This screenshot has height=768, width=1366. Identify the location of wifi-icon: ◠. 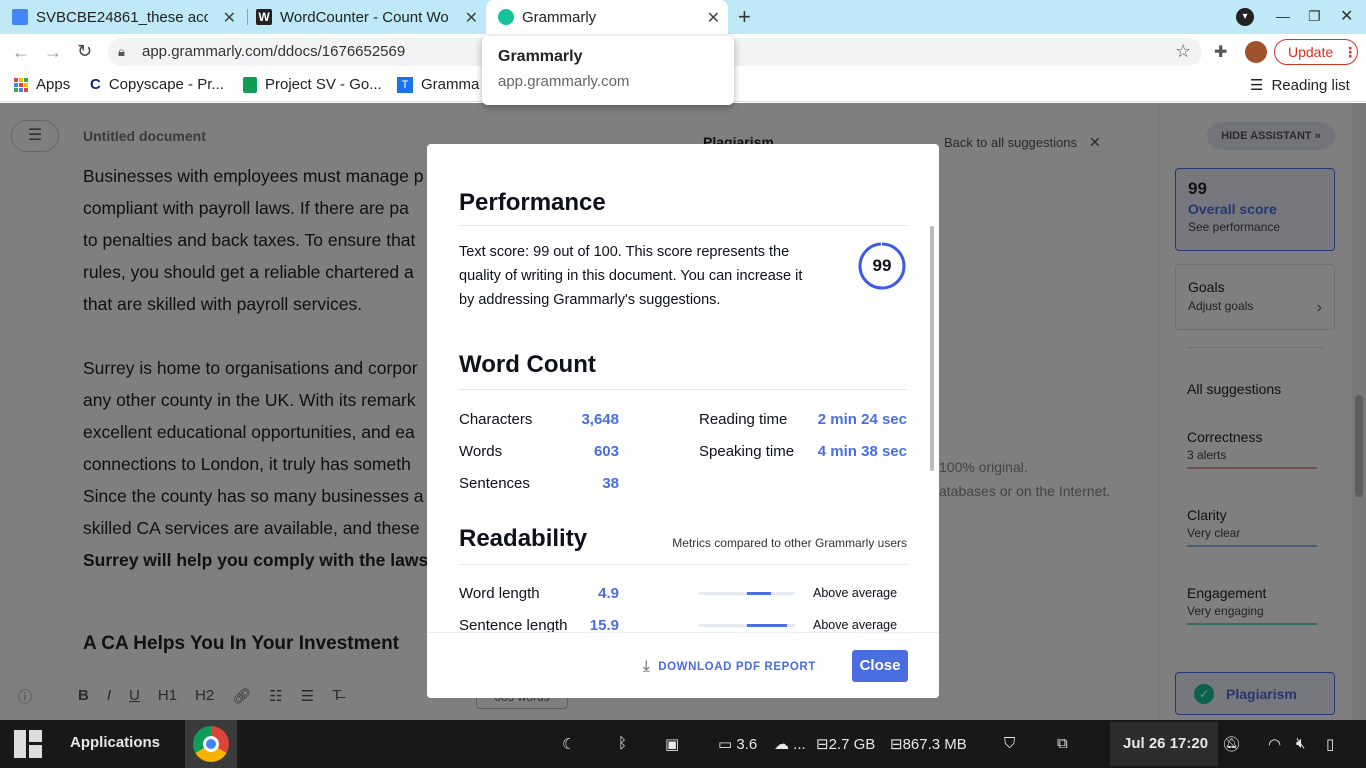
(1274, 744).